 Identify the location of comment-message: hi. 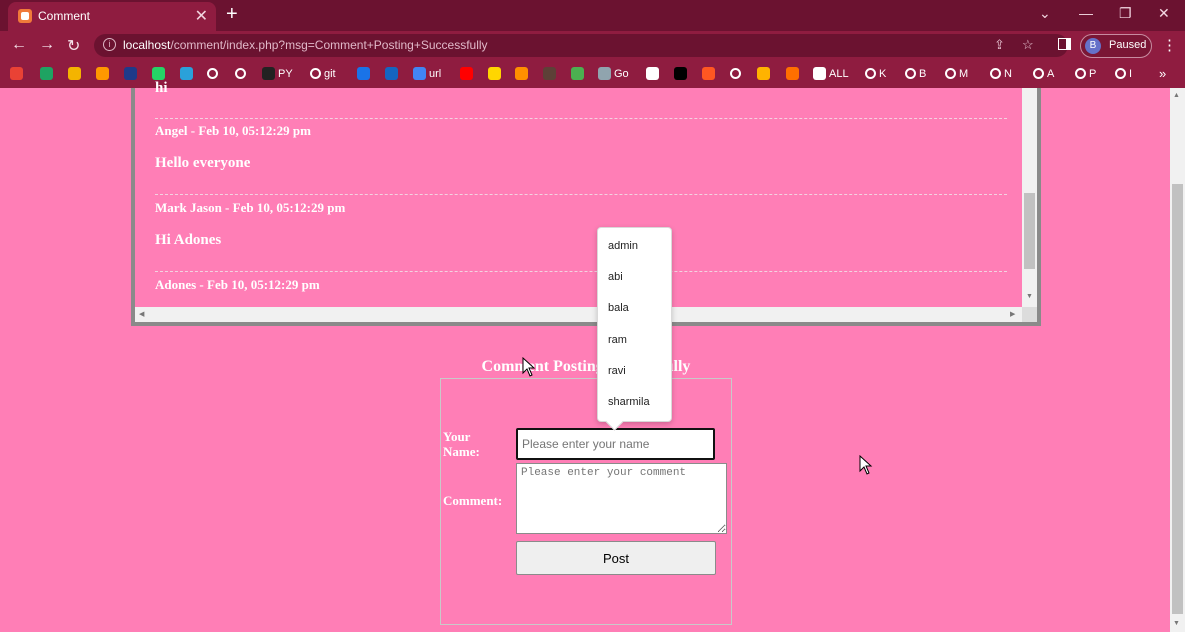
(161, 88).